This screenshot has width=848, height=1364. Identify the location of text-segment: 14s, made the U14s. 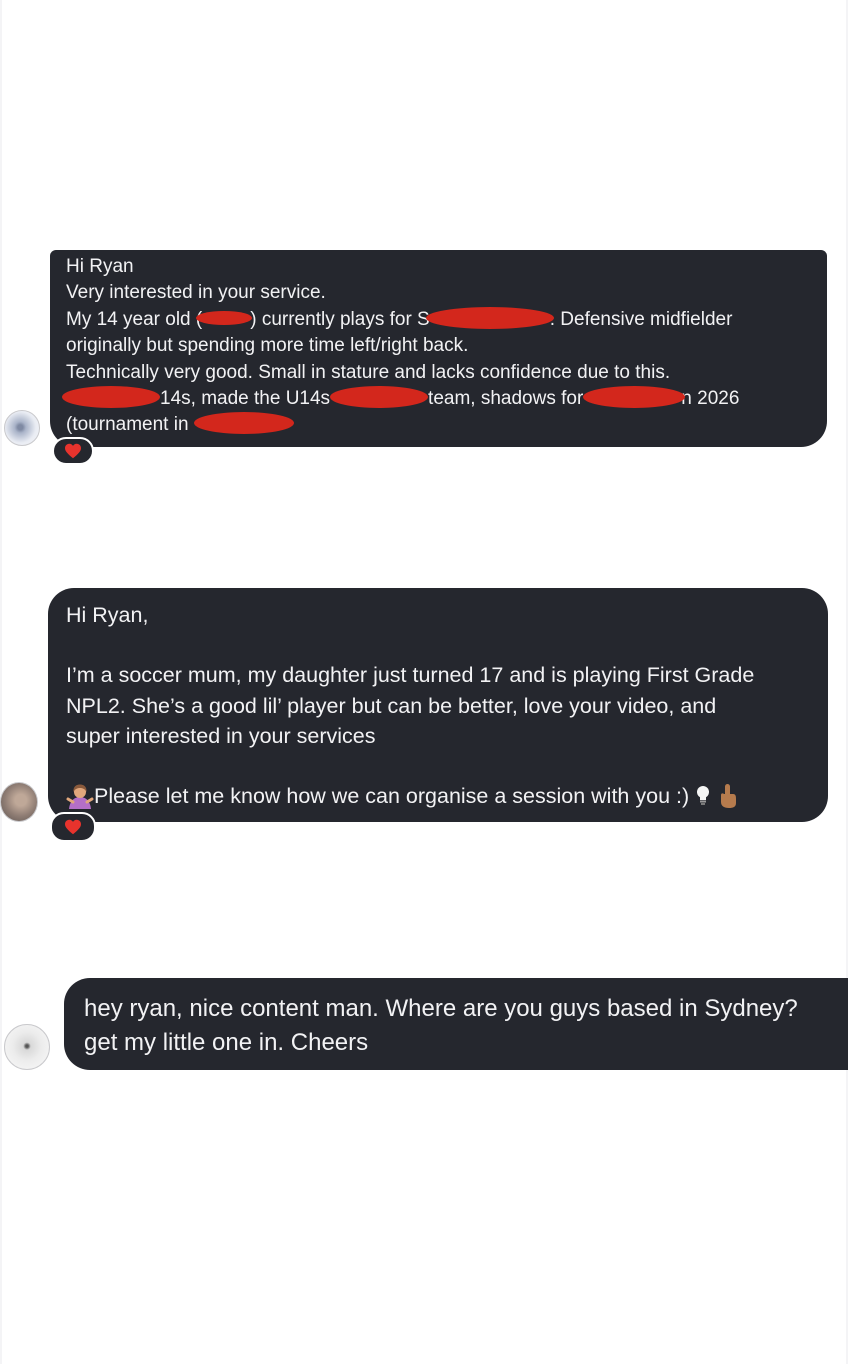
(245, 399).